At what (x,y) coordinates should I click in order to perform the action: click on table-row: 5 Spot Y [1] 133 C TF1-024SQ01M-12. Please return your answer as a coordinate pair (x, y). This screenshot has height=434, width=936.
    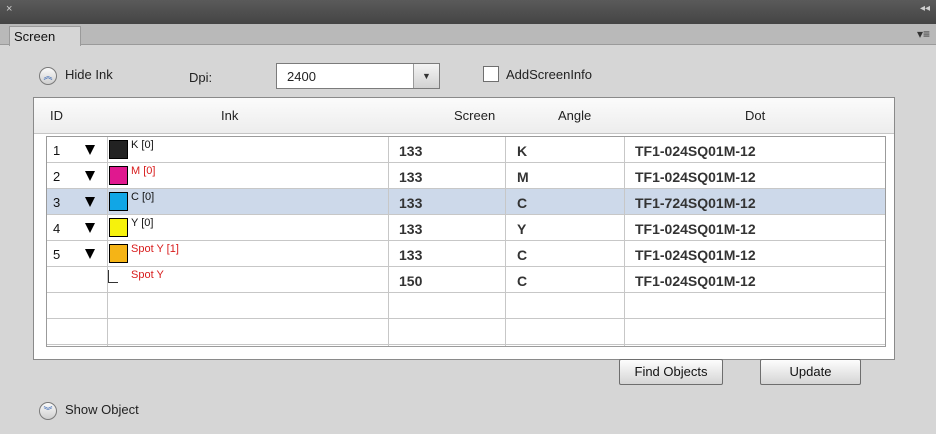
    Looking at the image, I should click on (466, 254).